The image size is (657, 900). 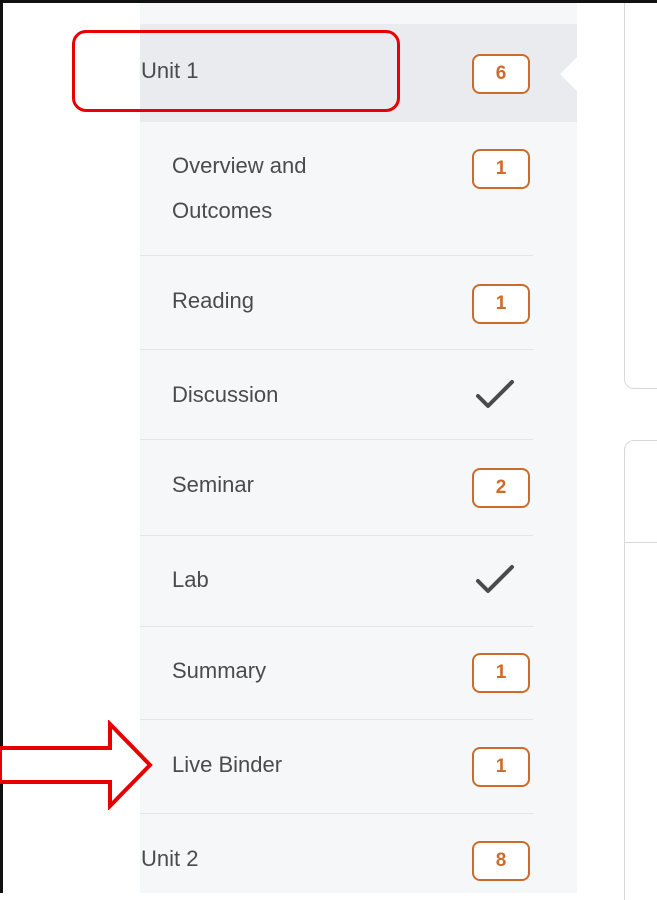 I want to click on live-binder-badge: 1, so click(x=501, y=767).